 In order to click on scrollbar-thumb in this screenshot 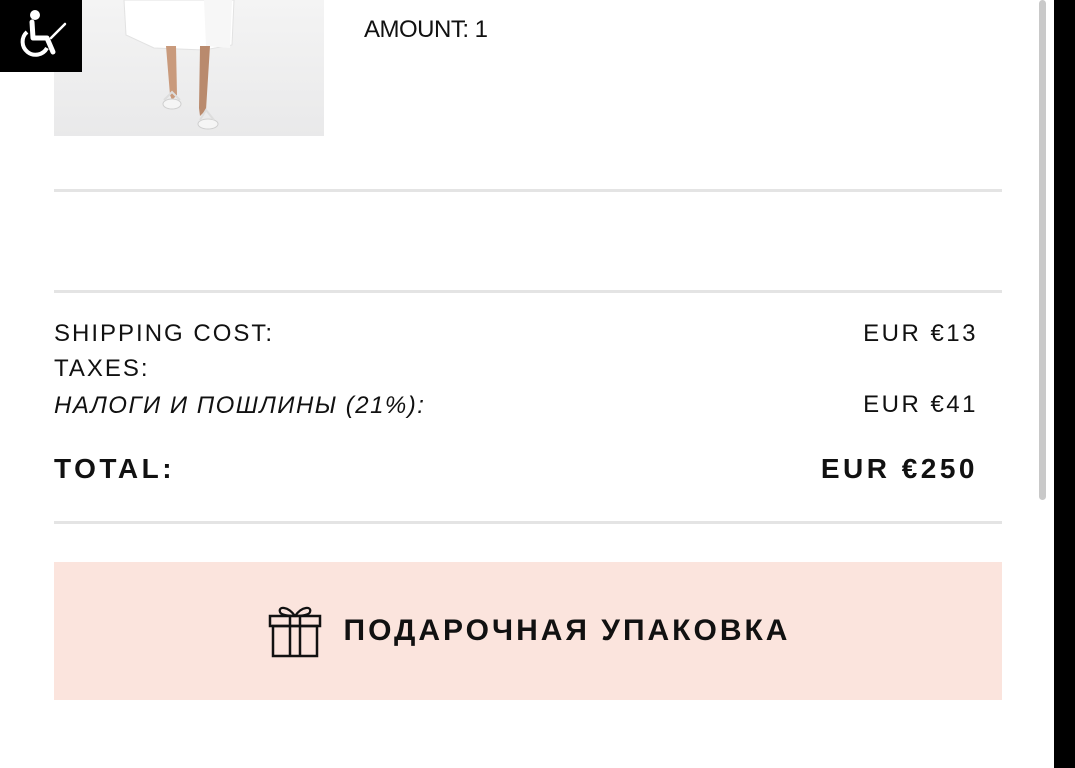, I will do `click(1042, 250)`.